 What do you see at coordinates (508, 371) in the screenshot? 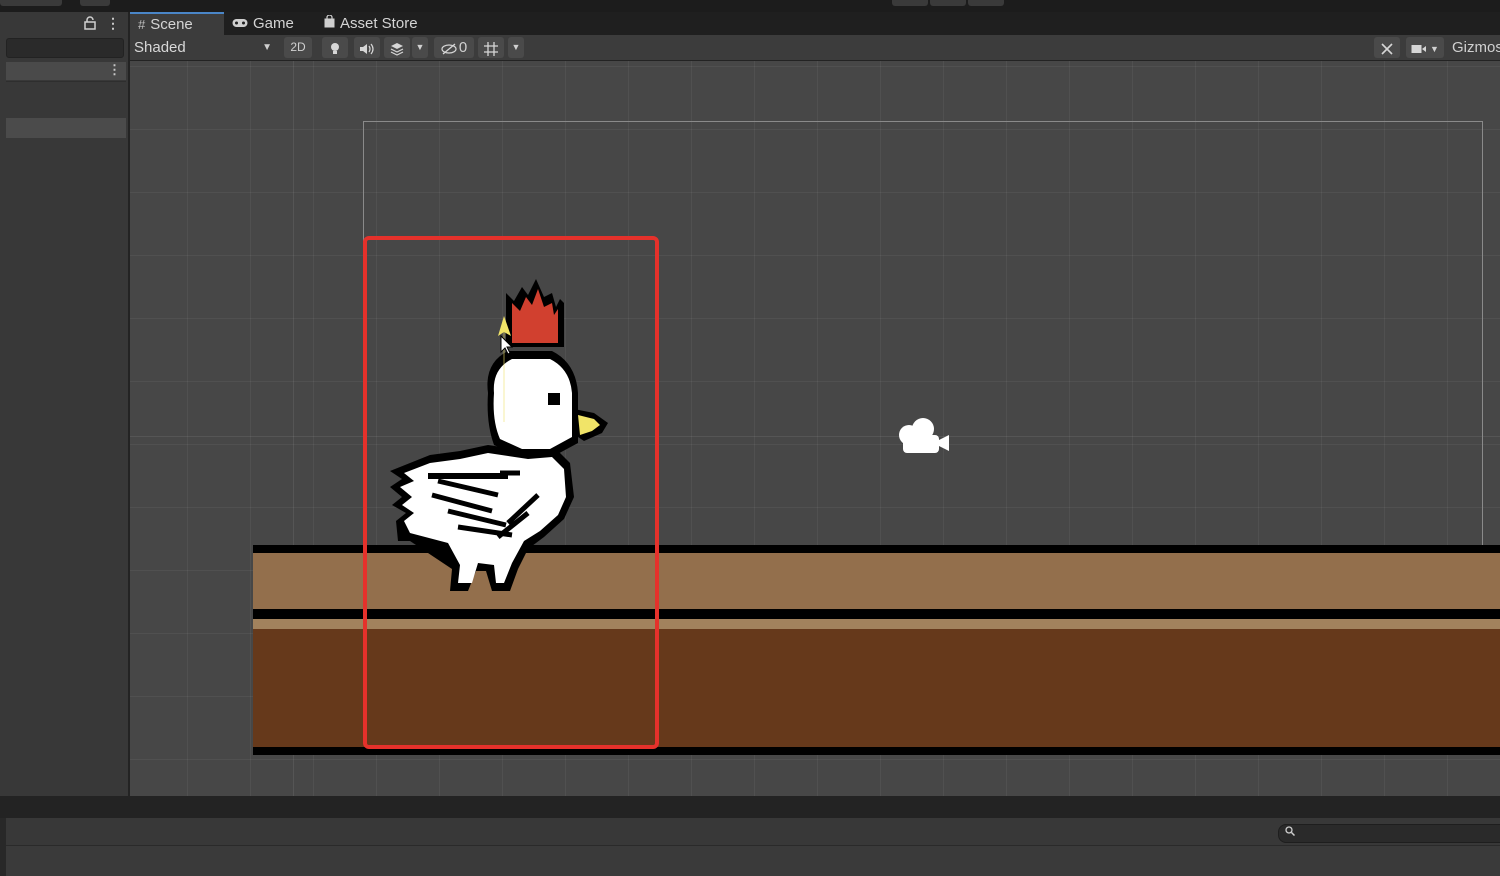
I see `move-handle-icon` at bounding box center [508, 371].